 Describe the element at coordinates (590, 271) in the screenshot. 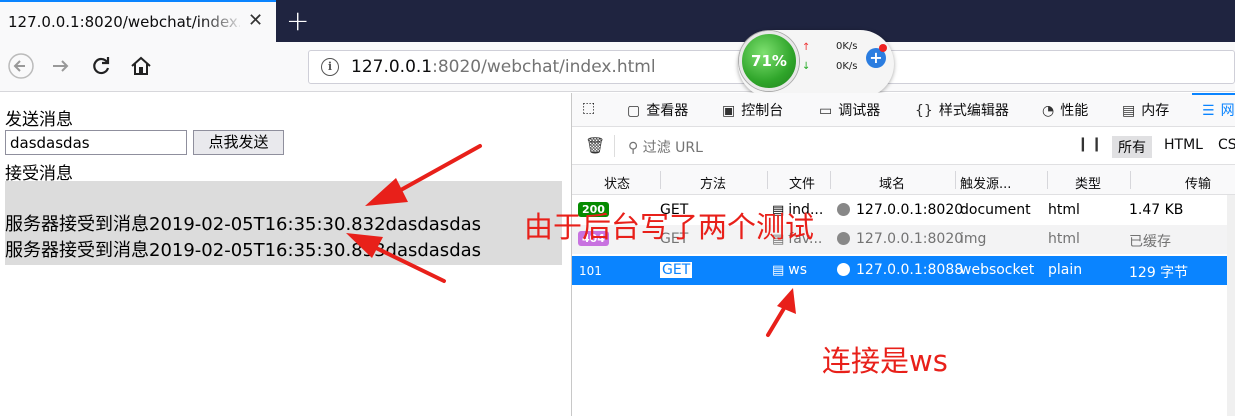

I see `status-code: 101` at that location.